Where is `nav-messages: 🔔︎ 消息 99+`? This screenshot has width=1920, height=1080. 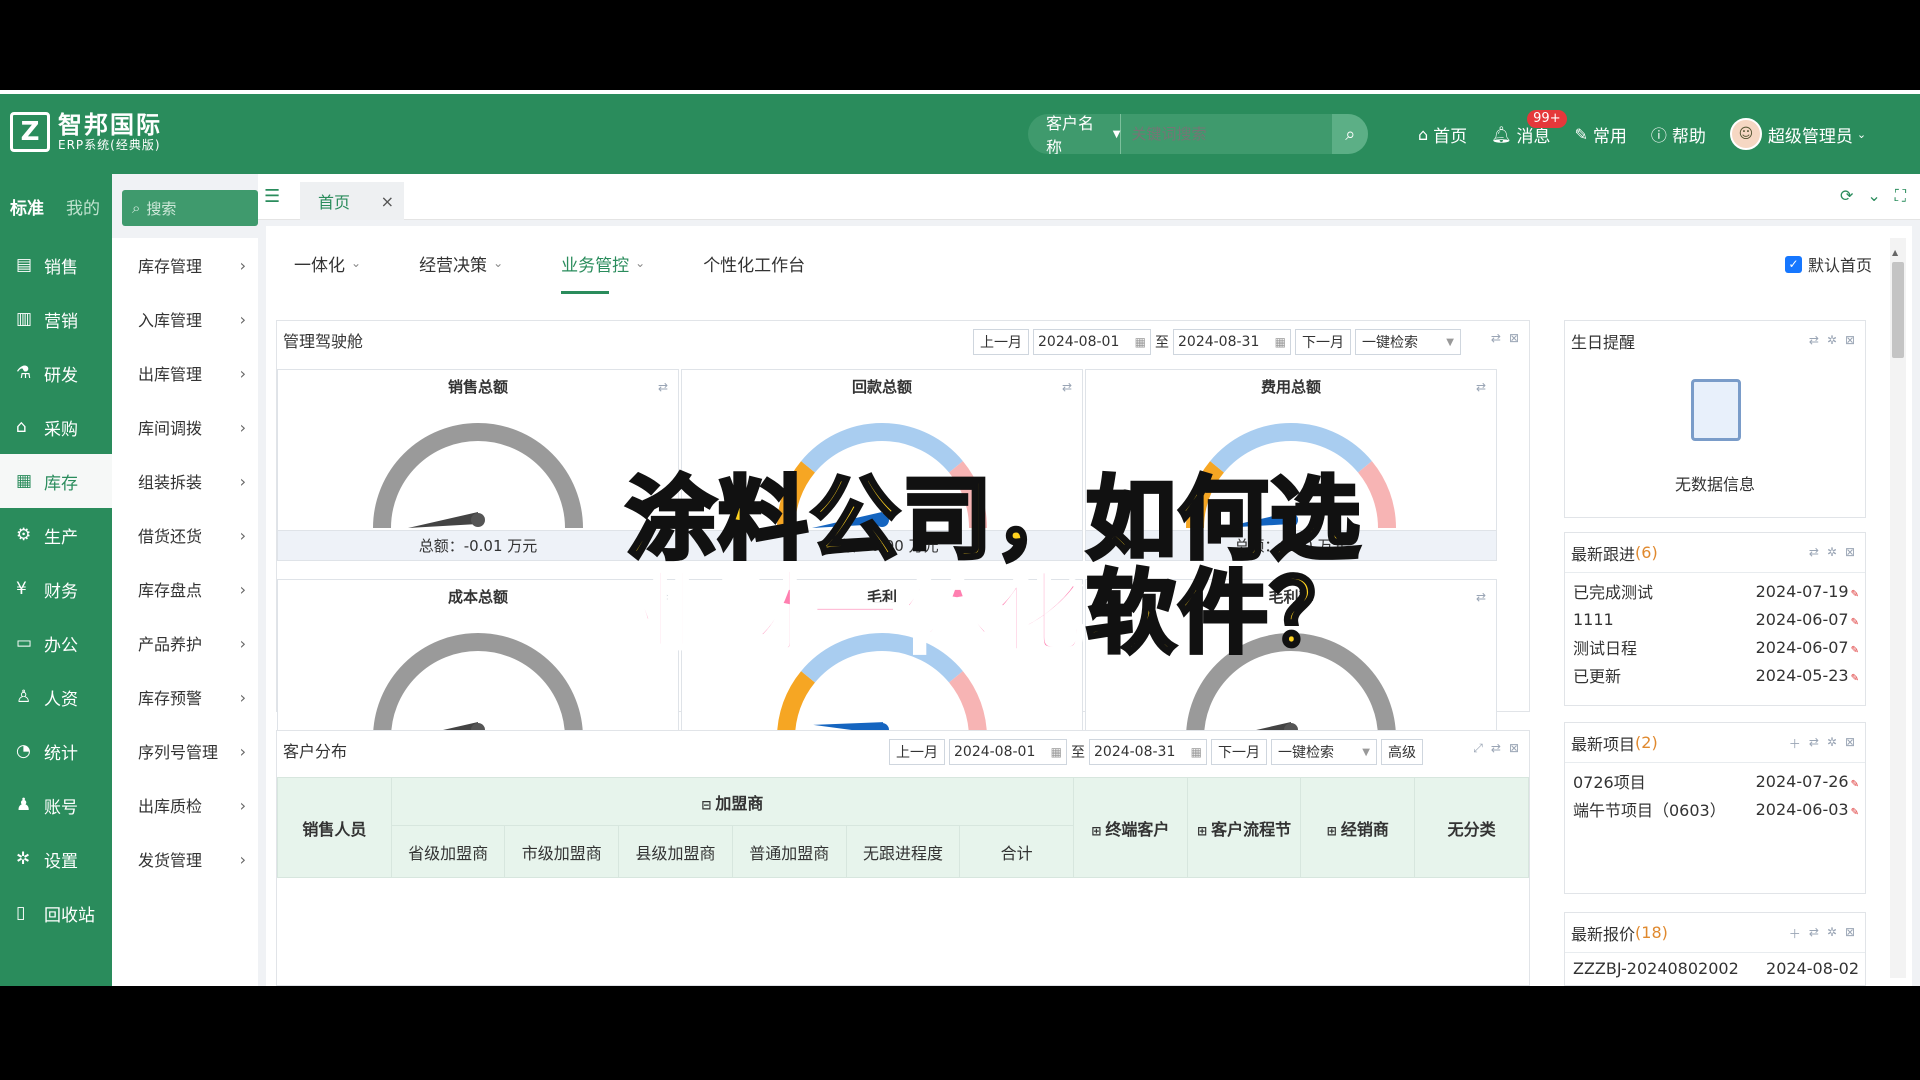 nav-messages: 🔔︎ 消息 99+ is located at coordinates (1529, 128).